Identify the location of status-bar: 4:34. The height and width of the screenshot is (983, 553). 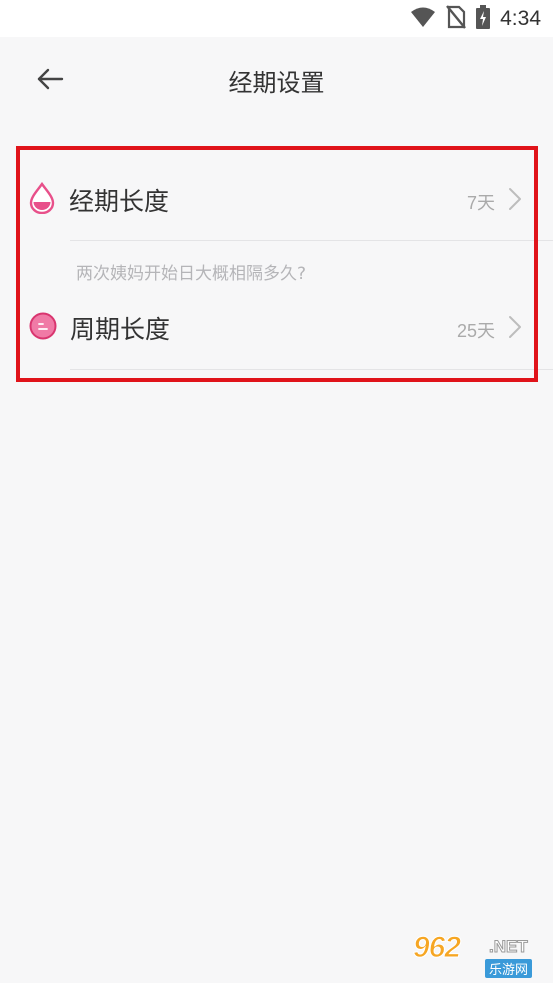
(276, 18).